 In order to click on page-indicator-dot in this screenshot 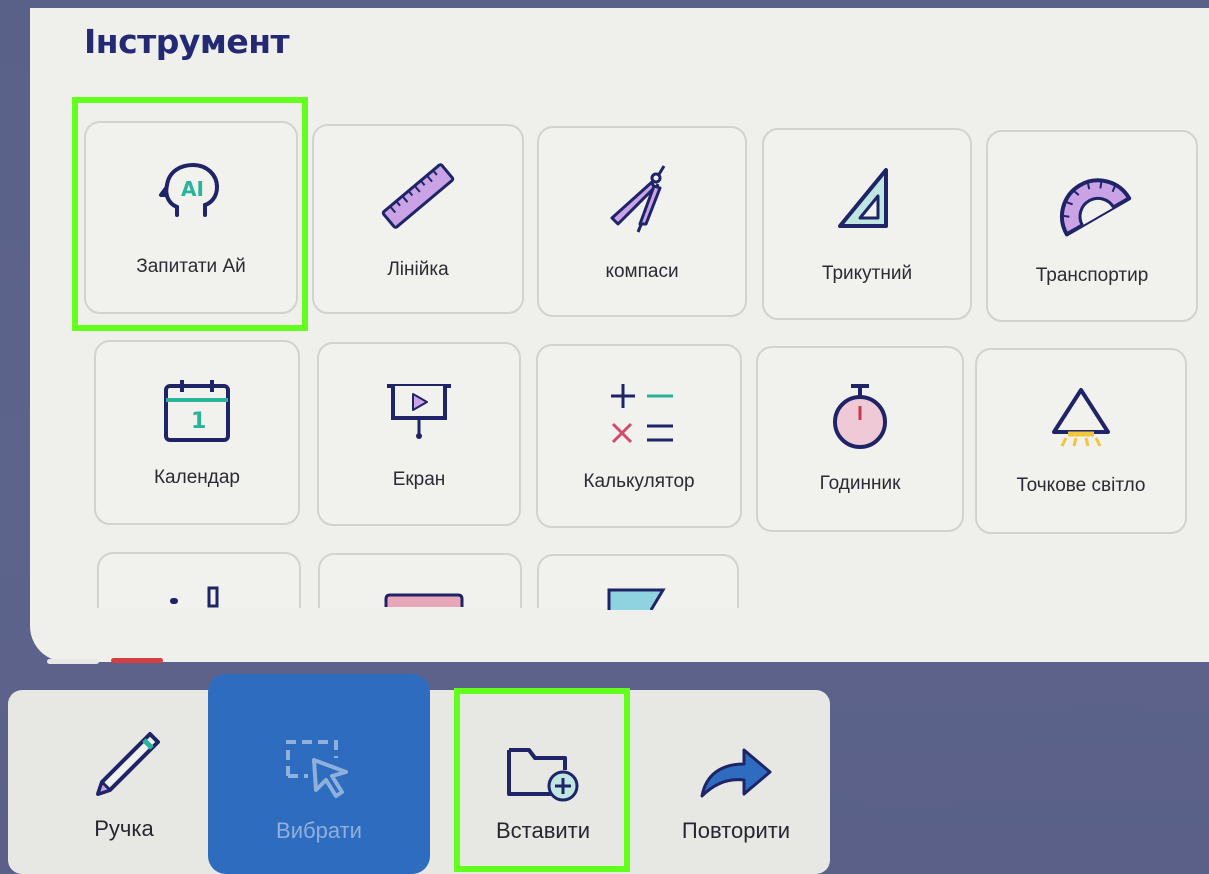, I will do `click(73, 661)`.